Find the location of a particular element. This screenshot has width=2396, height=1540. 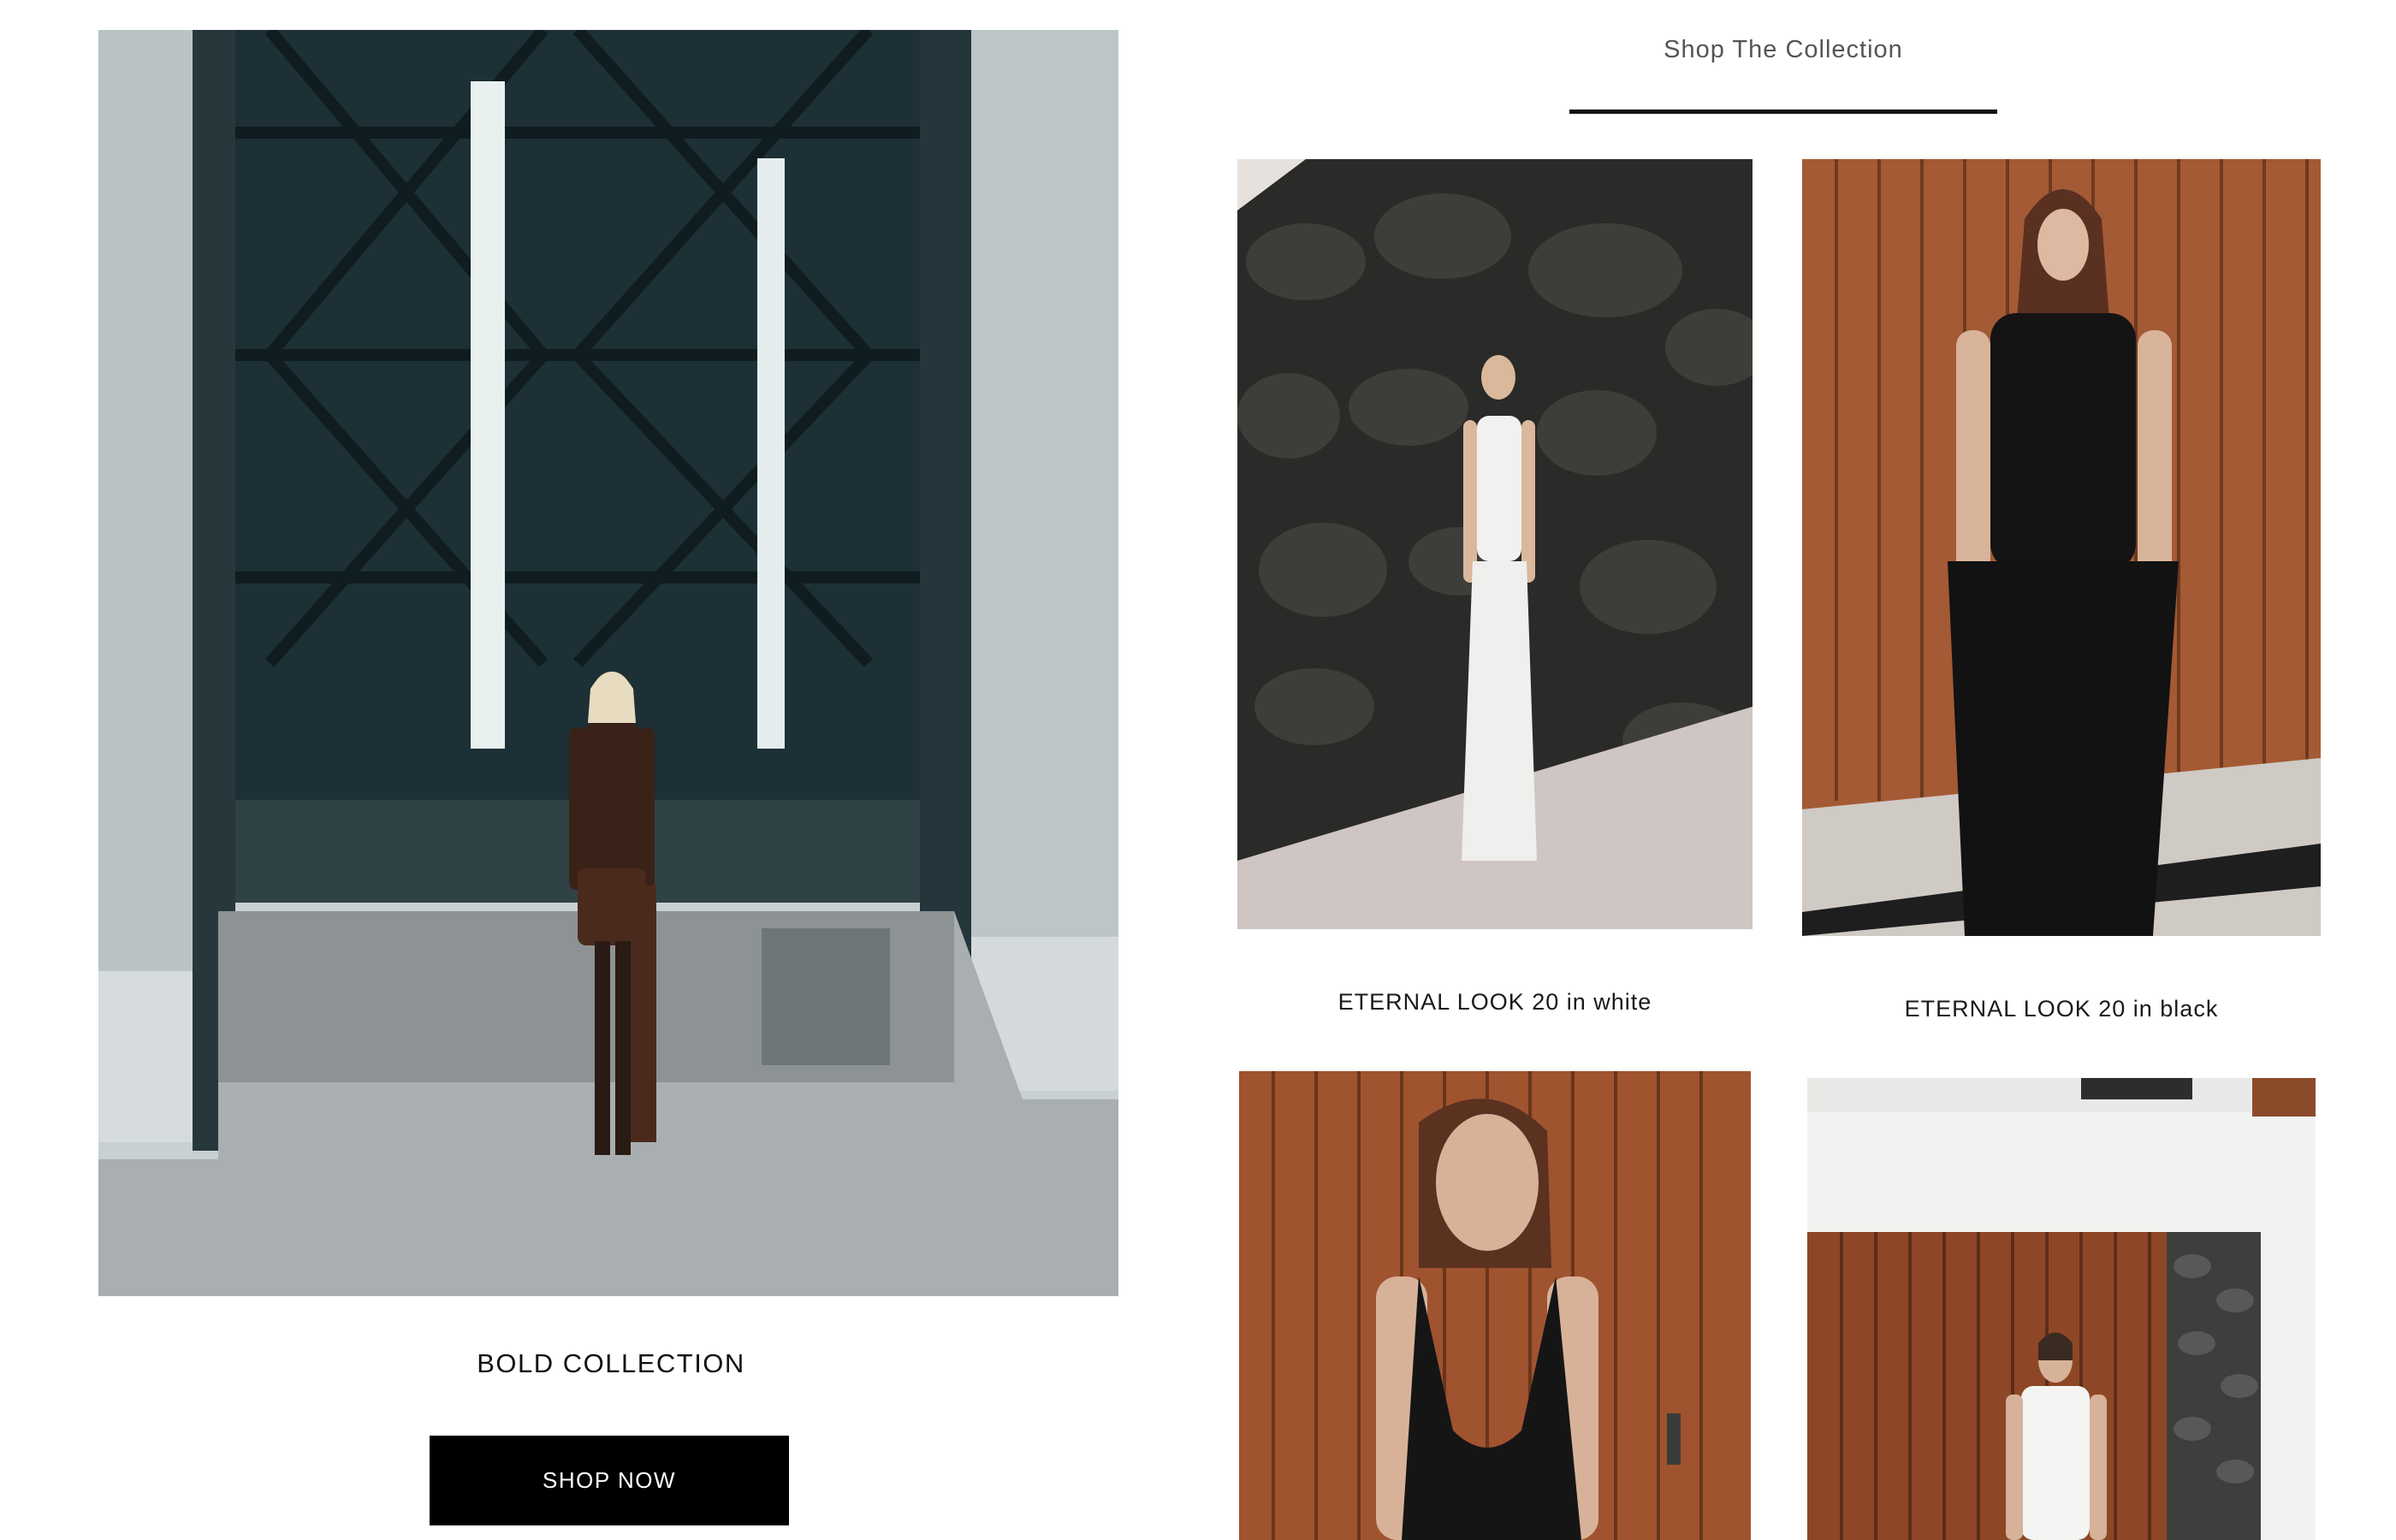

section-title-tab: Shop The Collection is located at coordinates (1783, 50).